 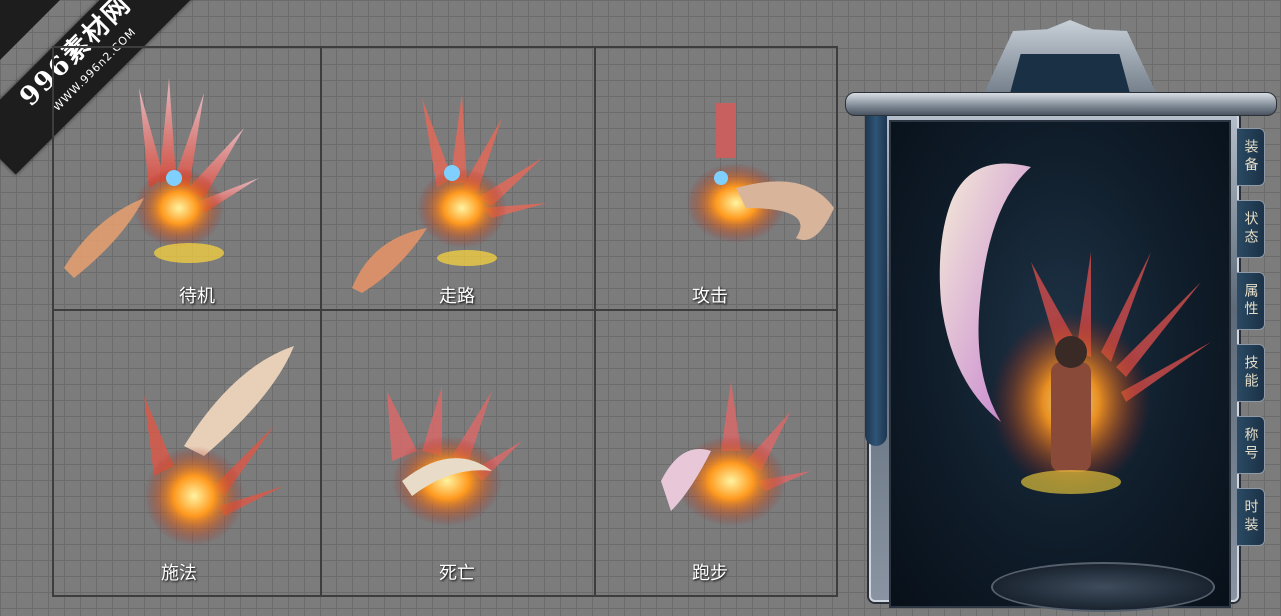 I want to click on frame-label: 走路, so click(x=457, y=296).